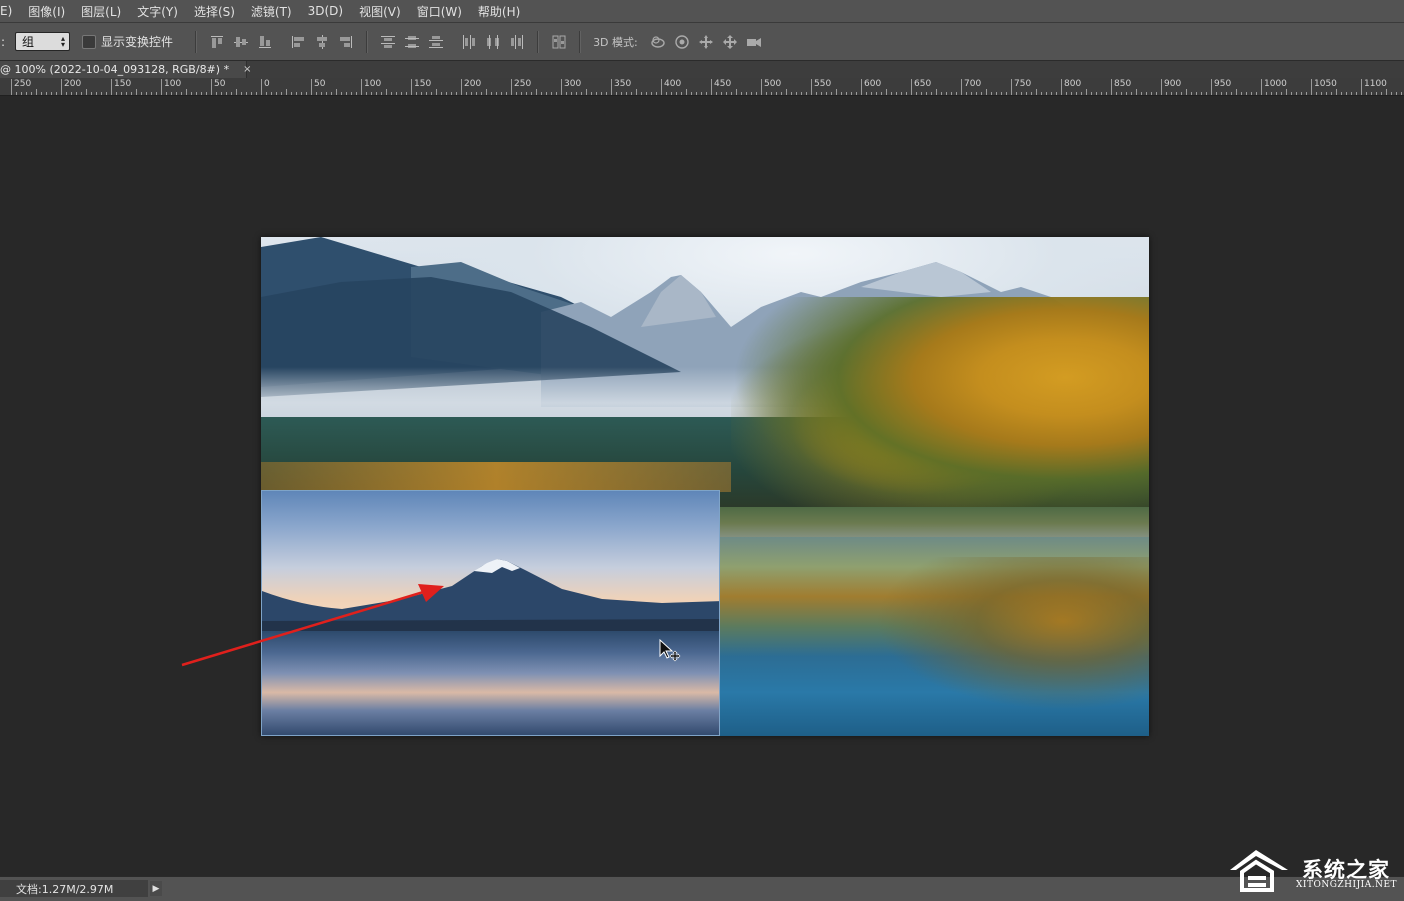 The width and height of the screenshot is (1404, 901). Describe the element at coordinates (298, 42) in the screenshot. I see `align-left-edges-icon` at that location.